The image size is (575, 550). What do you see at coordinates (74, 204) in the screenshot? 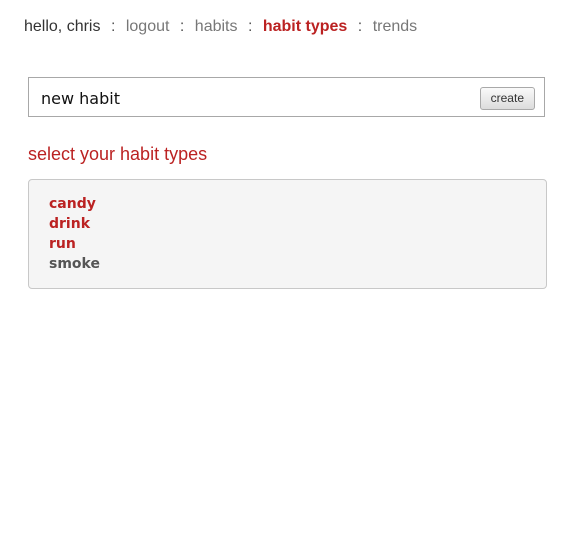
I see `habit-type-candy: candy` at bounding box center [74, 204].